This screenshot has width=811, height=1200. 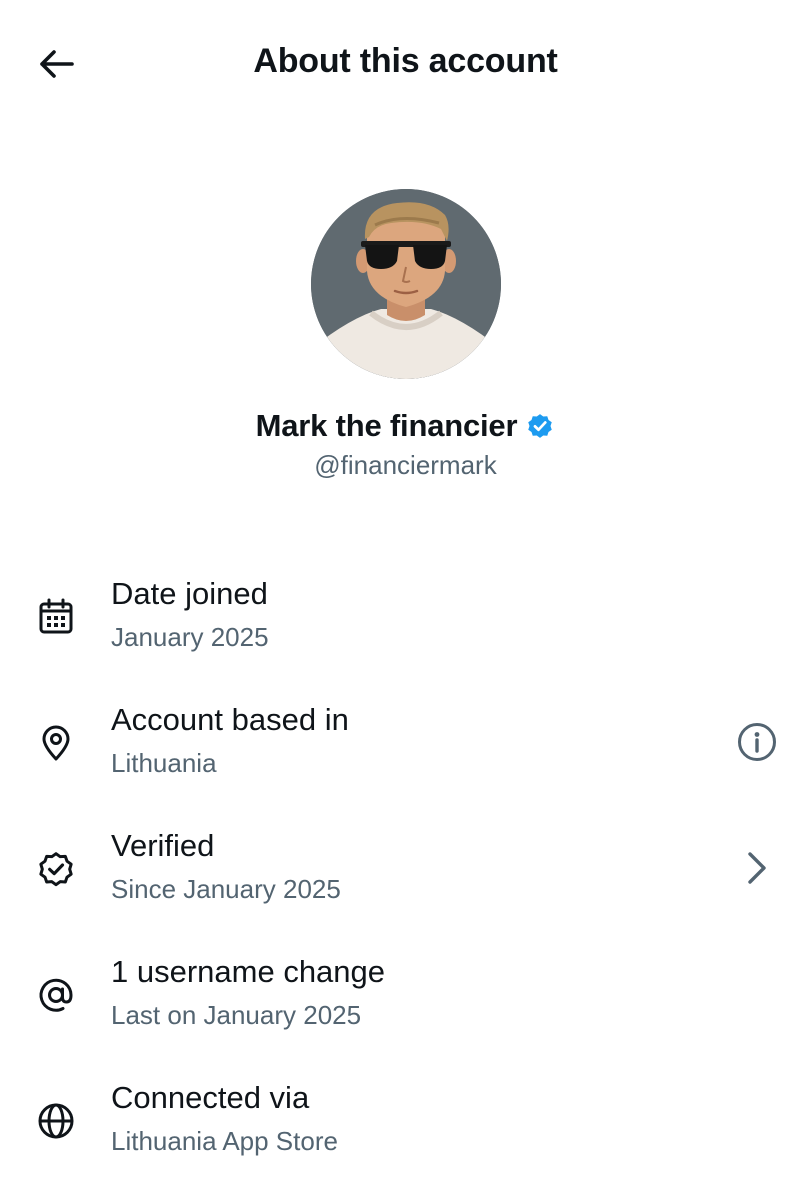 I want to click on detail-value: Lithuania App Store, so click(x=224, y=1141).